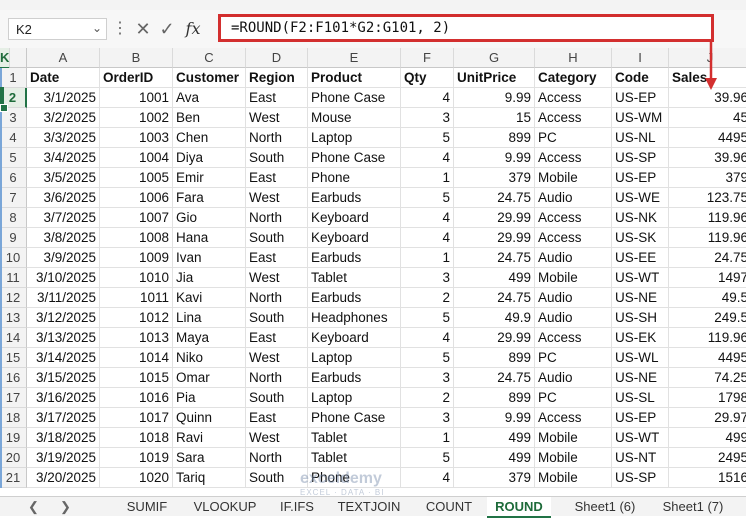 This screenshot has width=746, height=518. I want to click on column-header-c: C, so click(209, 58).